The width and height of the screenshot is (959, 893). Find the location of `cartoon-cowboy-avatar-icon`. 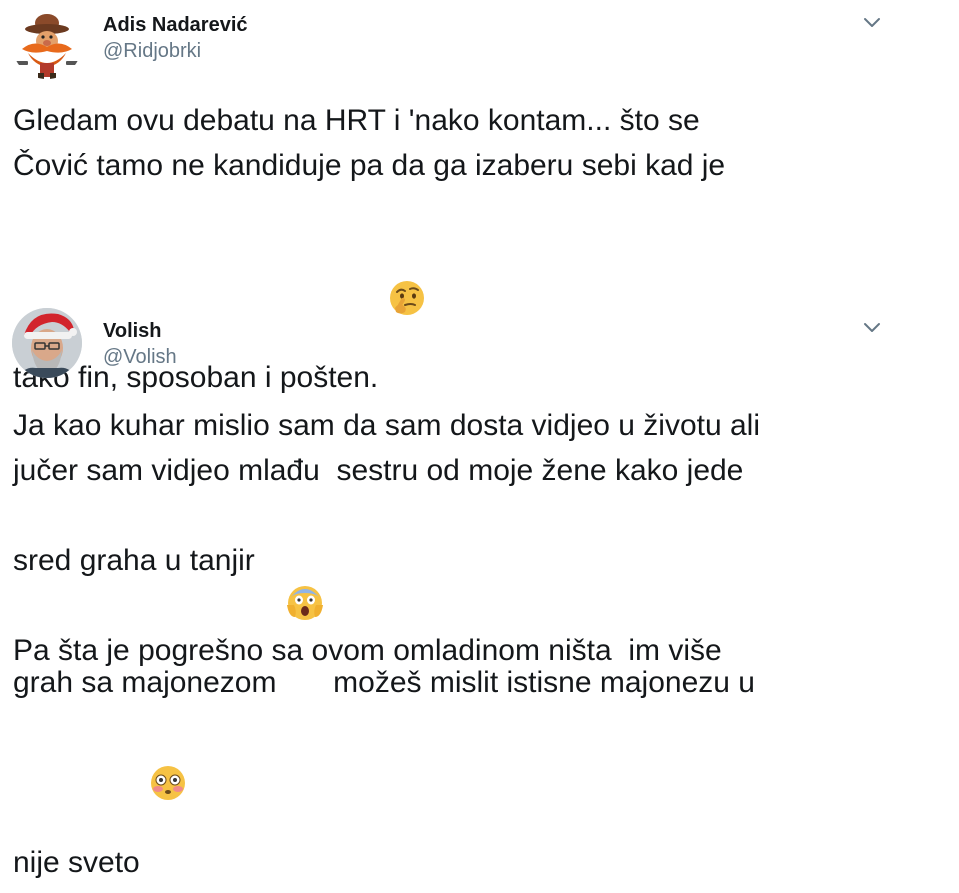

cartoon-cowboy-avatar-icon is located at coordinates (47, 44).